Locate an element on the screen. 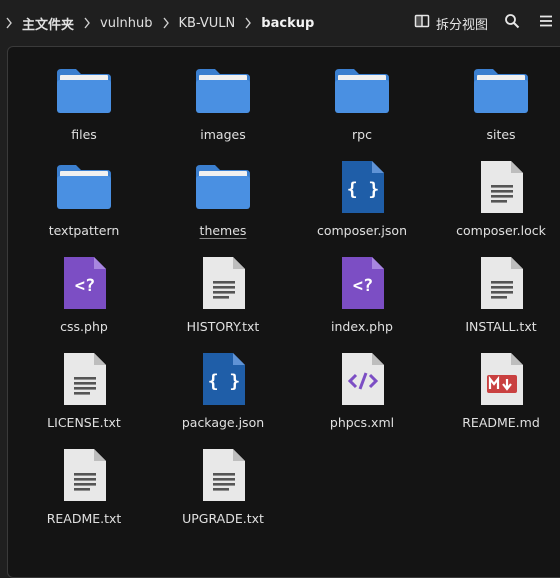 This screenshot has width=560, height=578. search-button is located at coordinates (512, 23).